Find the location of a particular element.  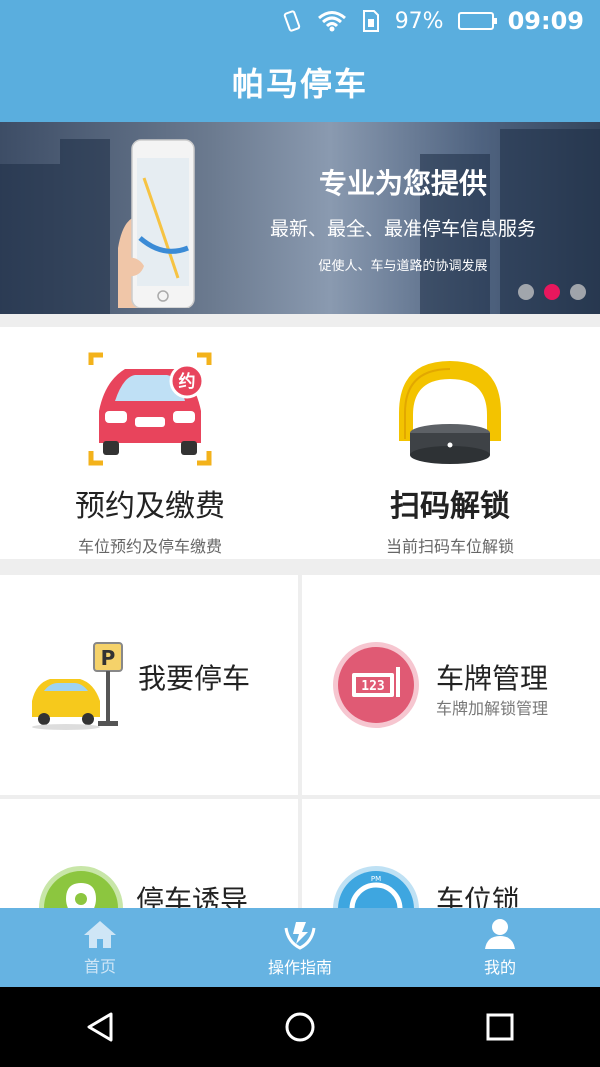

tile-parking-lock: PM 车位锁 is located at coordinates (451, 853).